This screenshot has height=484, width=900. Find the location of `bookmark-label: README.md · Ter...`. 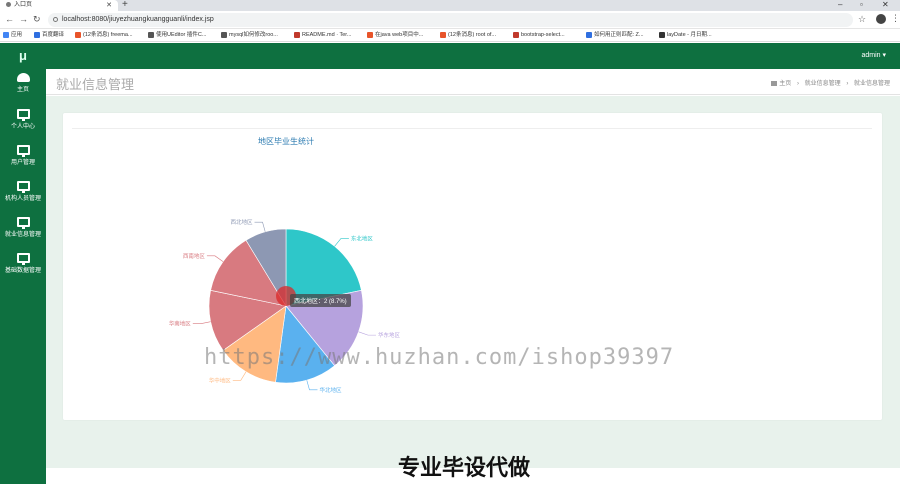

bookmark-label: README.md · Ter... is located at coordinates (327, 35).